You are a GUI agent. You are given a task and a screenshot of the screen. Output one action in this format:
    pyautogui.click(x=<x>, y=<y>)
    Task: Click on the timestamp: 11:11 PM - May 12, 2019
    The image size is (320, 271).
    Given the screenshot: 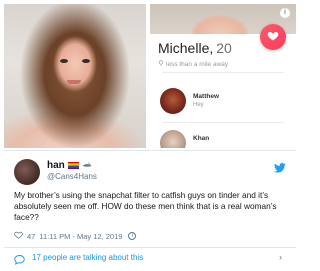 What is the action you would take?
    pyautogui.click(x=80, y=236)
    